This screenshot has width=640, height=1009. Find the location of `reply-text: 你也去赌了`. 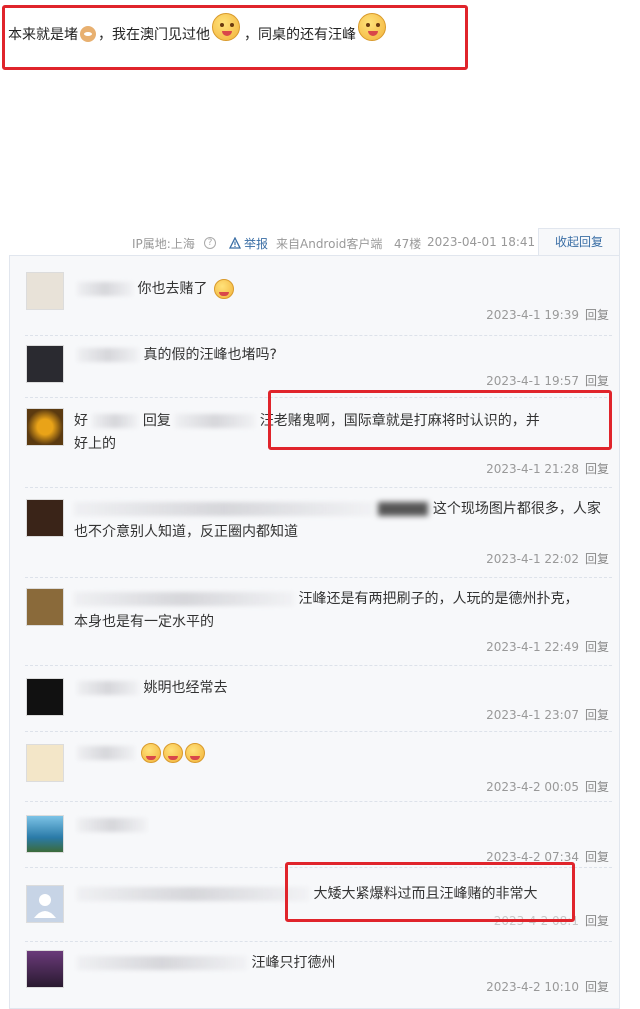

reply-text: 你也去赌了 is located at coordinates (172, 289).